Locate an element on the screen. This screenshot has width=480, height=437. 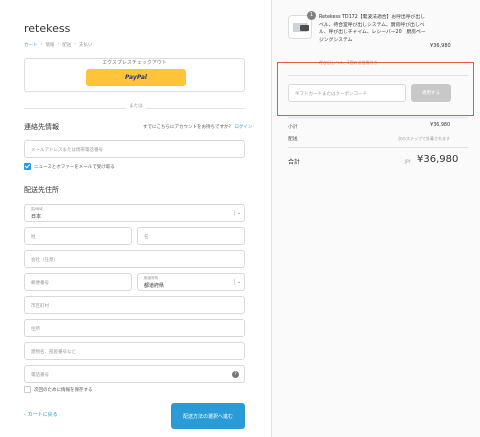
save-info-label: 次回のために情報を保存する is located at coordinates (63, 390).